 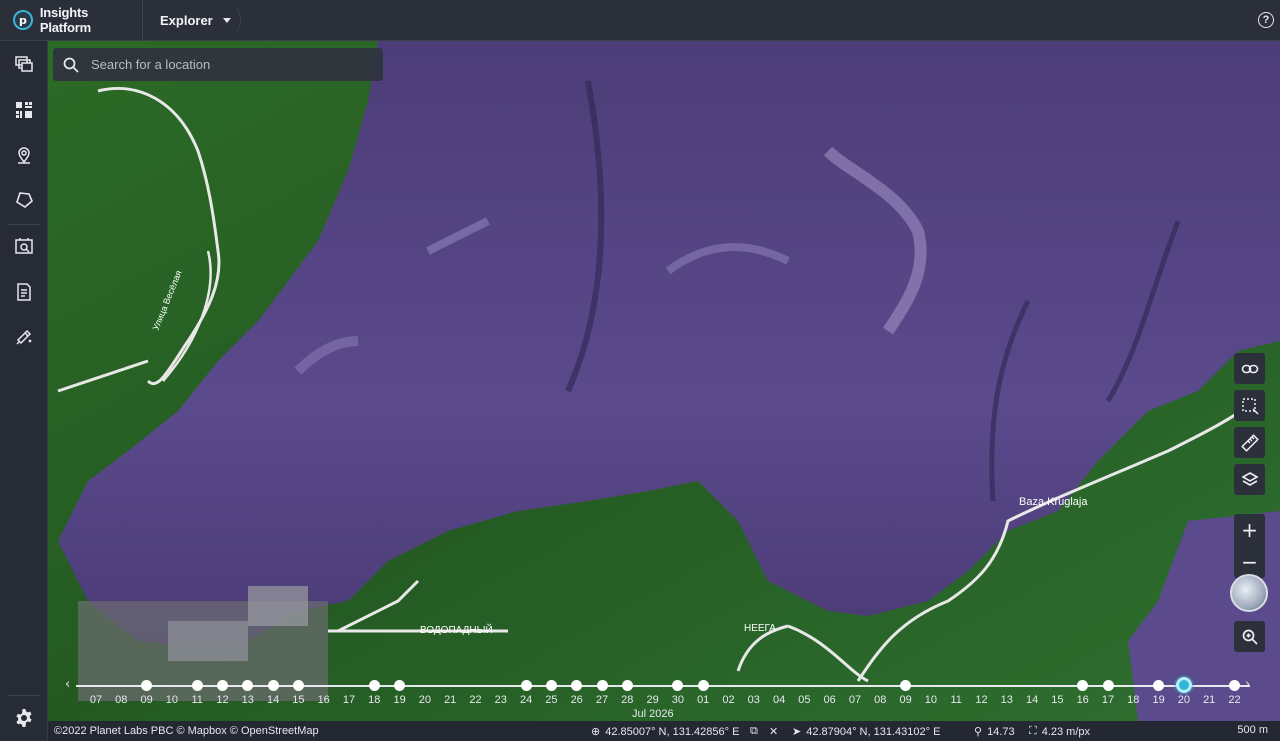 I want to click on timeline-day: 01, so click(x=703, y=689).